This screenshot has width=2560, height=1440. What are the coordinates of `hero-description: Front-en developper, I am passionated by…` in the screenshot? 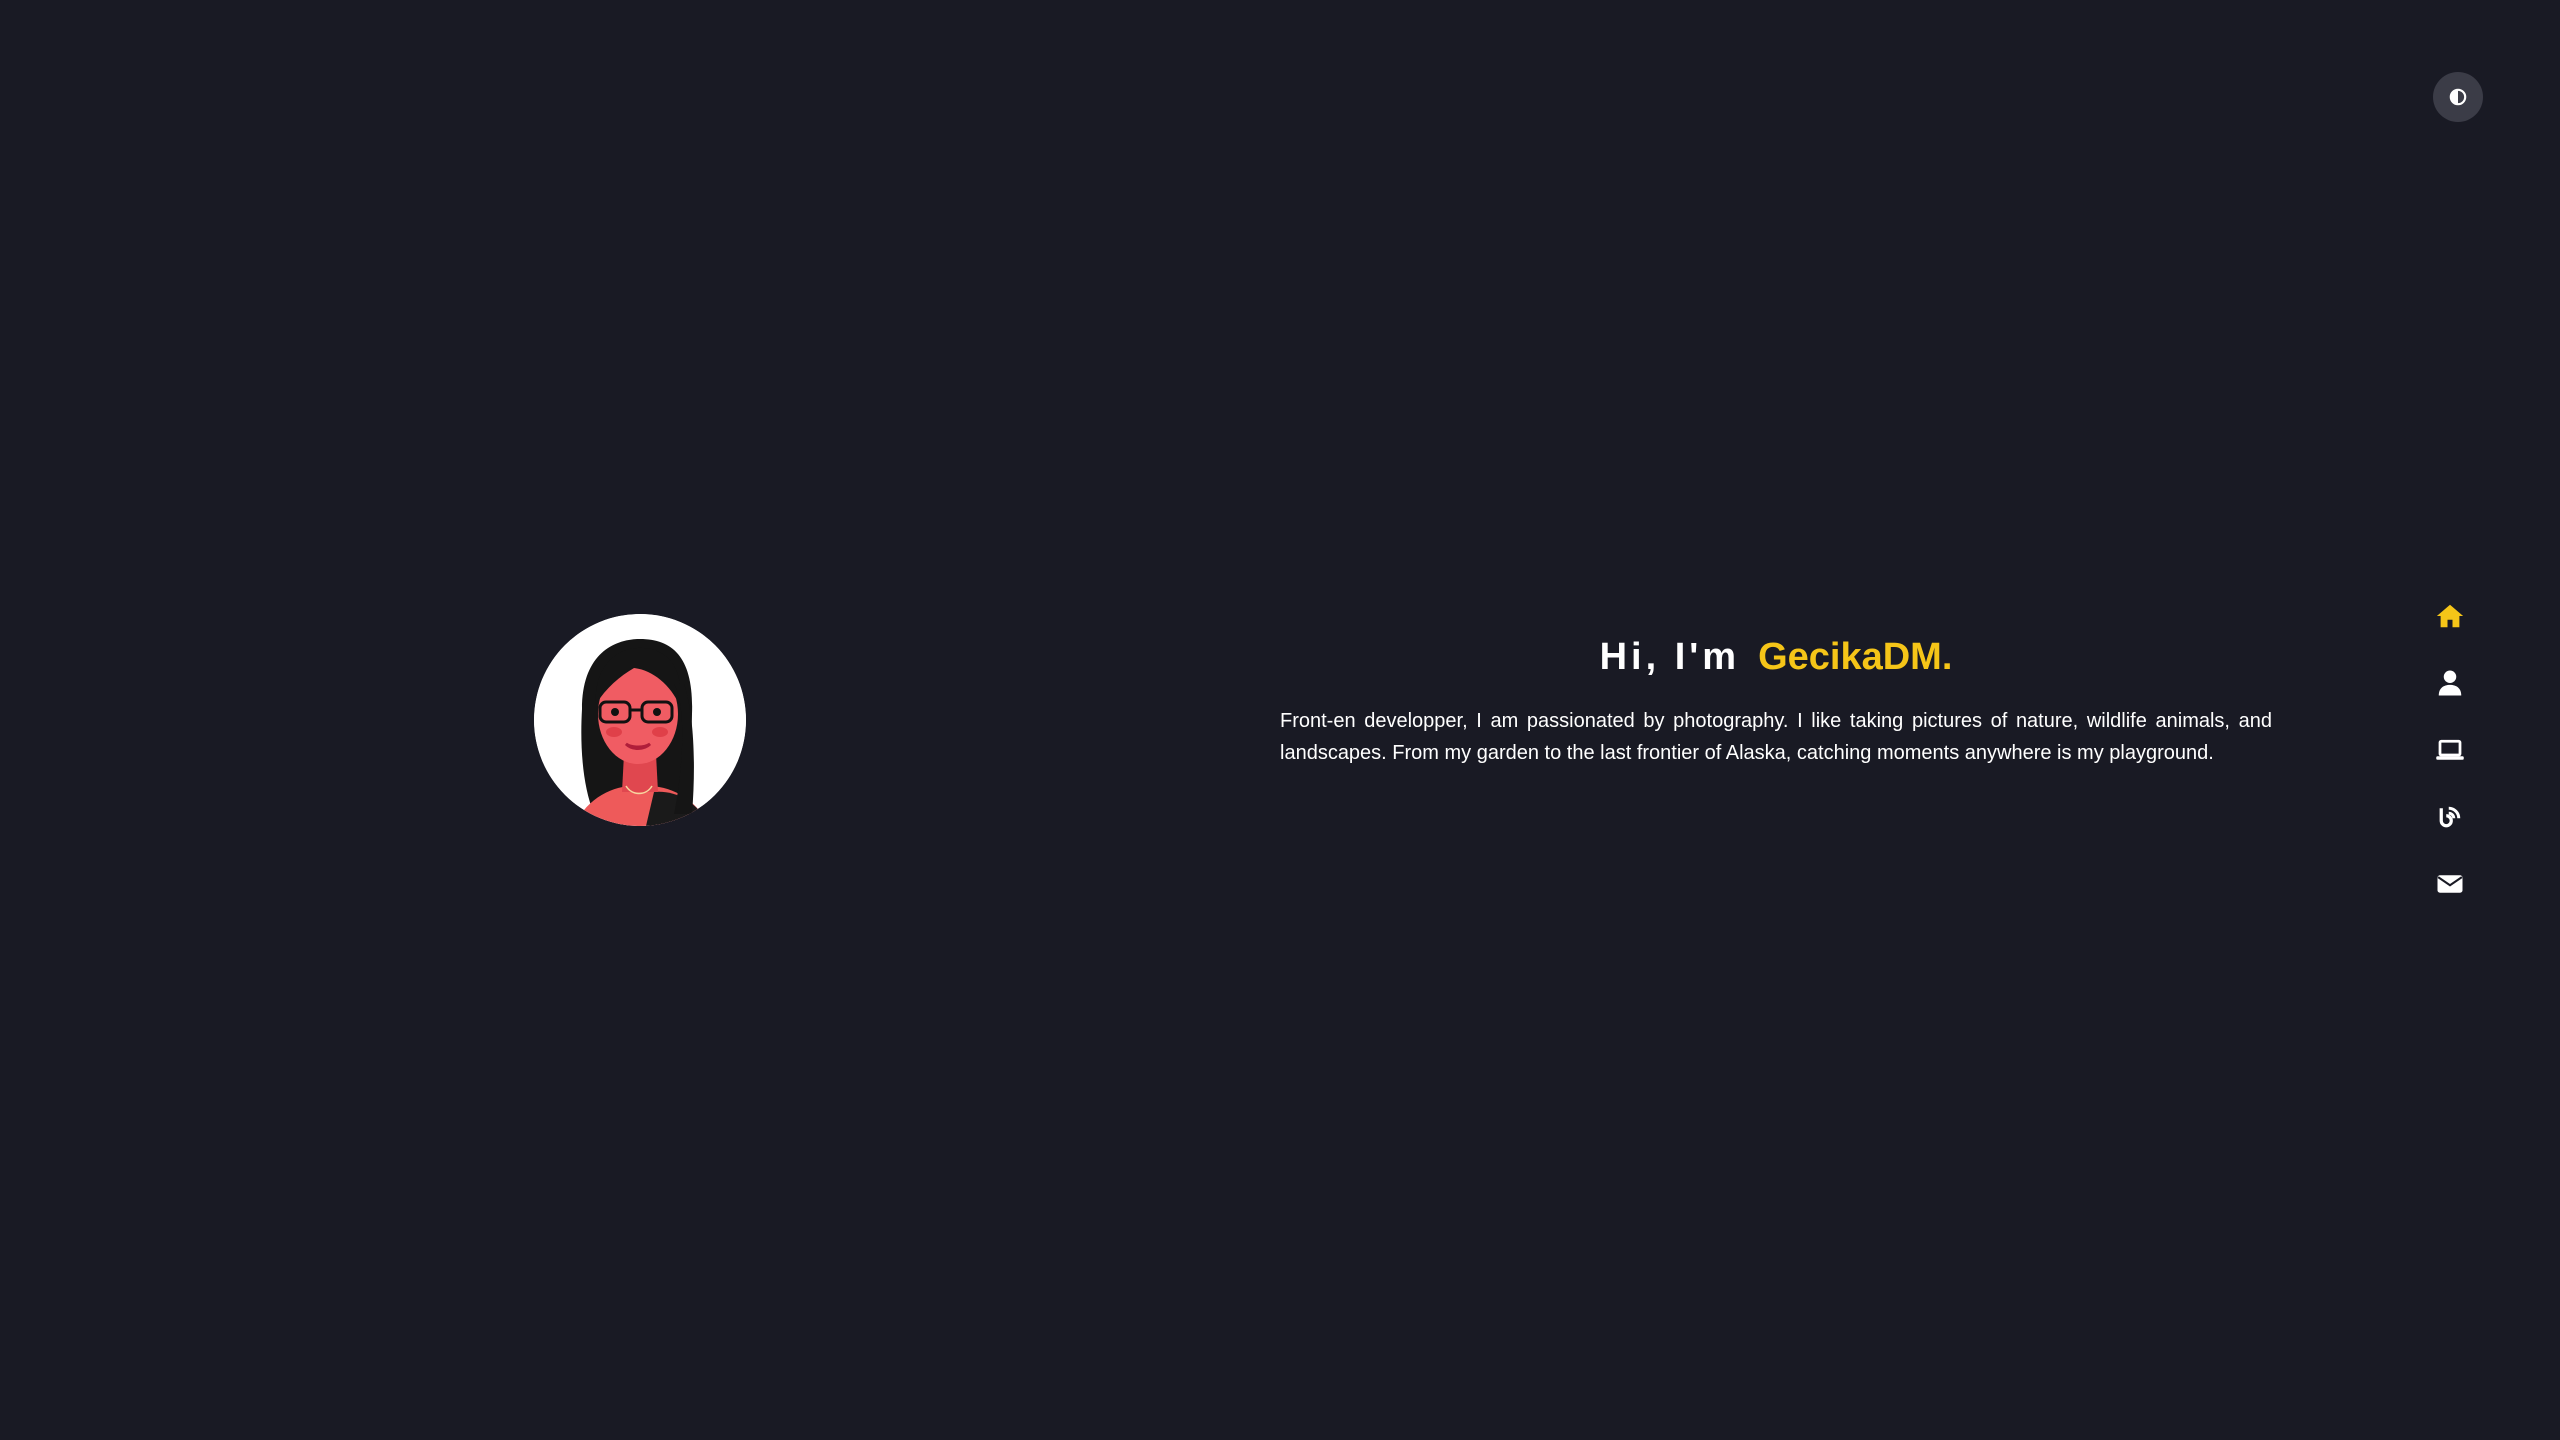 It's located at (1776, 737).